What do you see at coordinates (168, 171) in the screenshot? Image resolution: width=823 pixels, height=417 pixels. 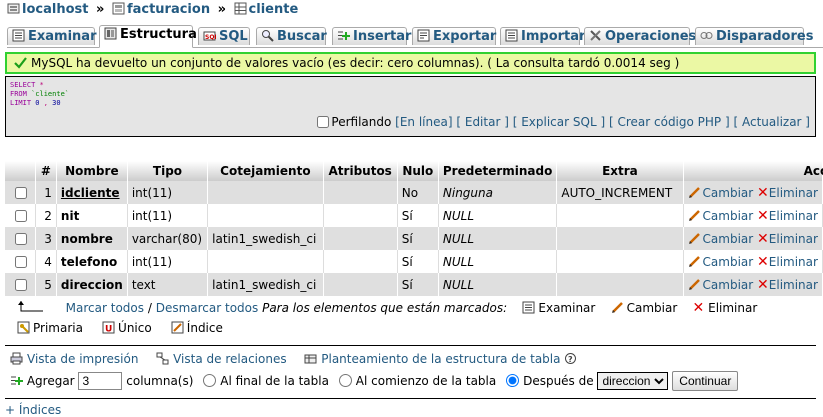 I see `header-type: Tipo` at bounding box center [168, 171].